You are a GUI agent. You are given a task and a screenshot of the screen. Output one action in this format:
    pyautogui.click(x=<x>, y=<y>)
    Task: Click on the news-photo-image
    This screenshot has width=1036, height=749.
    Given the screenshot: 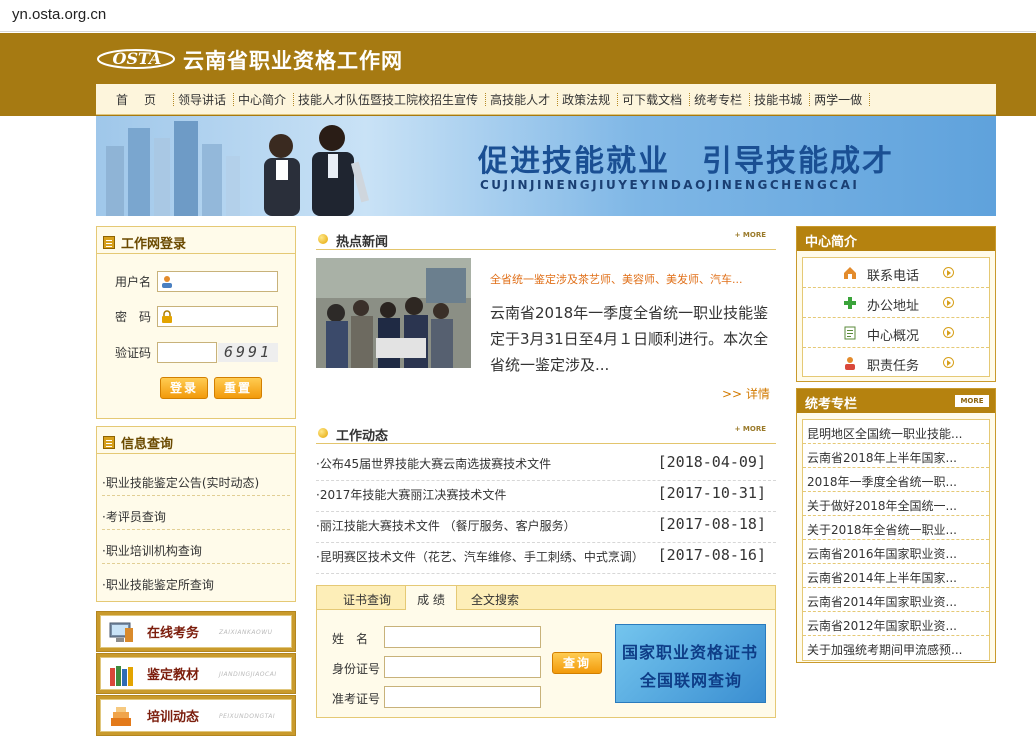 What is the action you would take?
    pyautogui.click(x=393, y=313)
    